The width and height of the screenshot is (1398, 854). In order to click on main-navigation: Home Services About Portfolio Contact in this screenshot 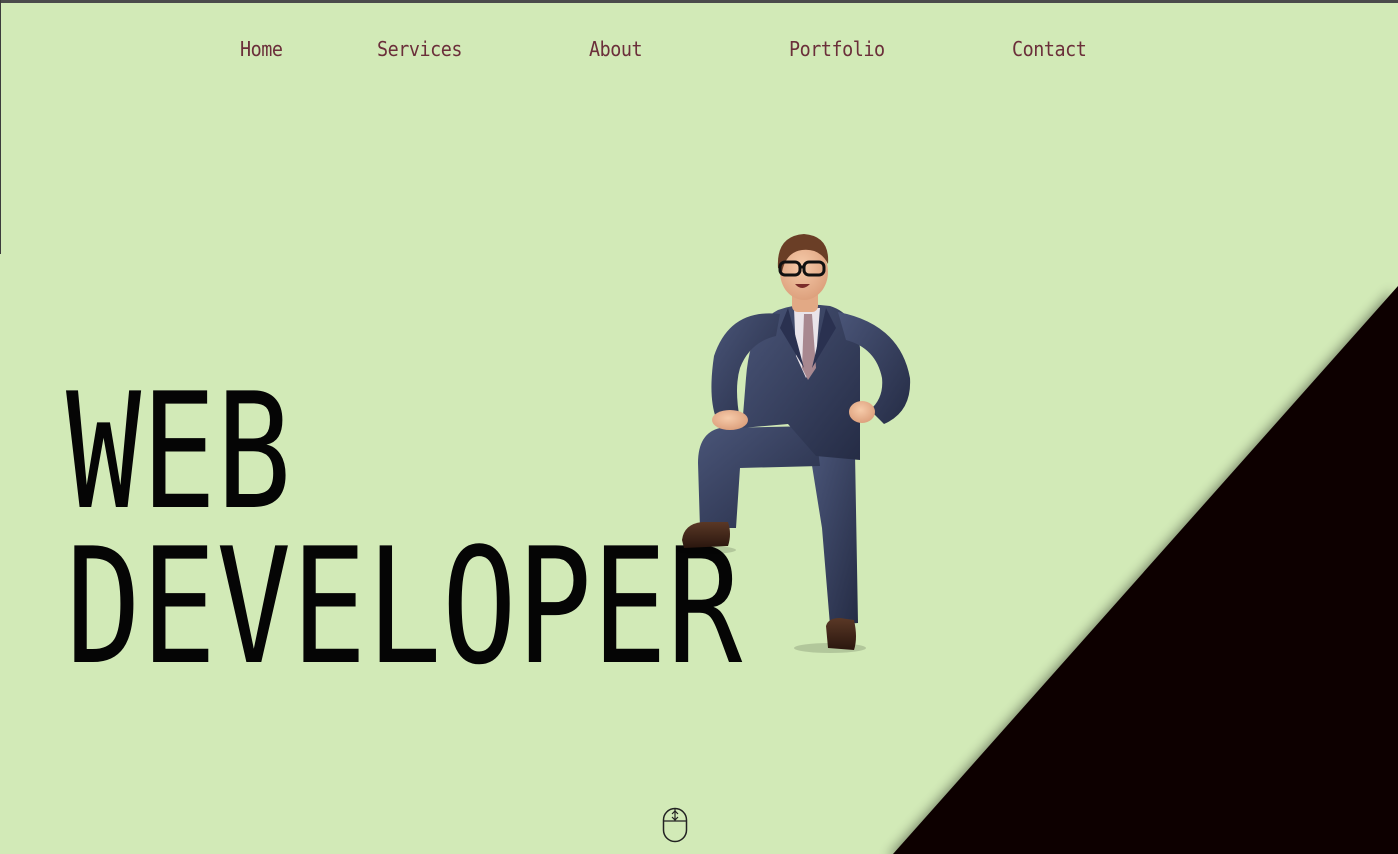, I will do `click(699, 50)`.